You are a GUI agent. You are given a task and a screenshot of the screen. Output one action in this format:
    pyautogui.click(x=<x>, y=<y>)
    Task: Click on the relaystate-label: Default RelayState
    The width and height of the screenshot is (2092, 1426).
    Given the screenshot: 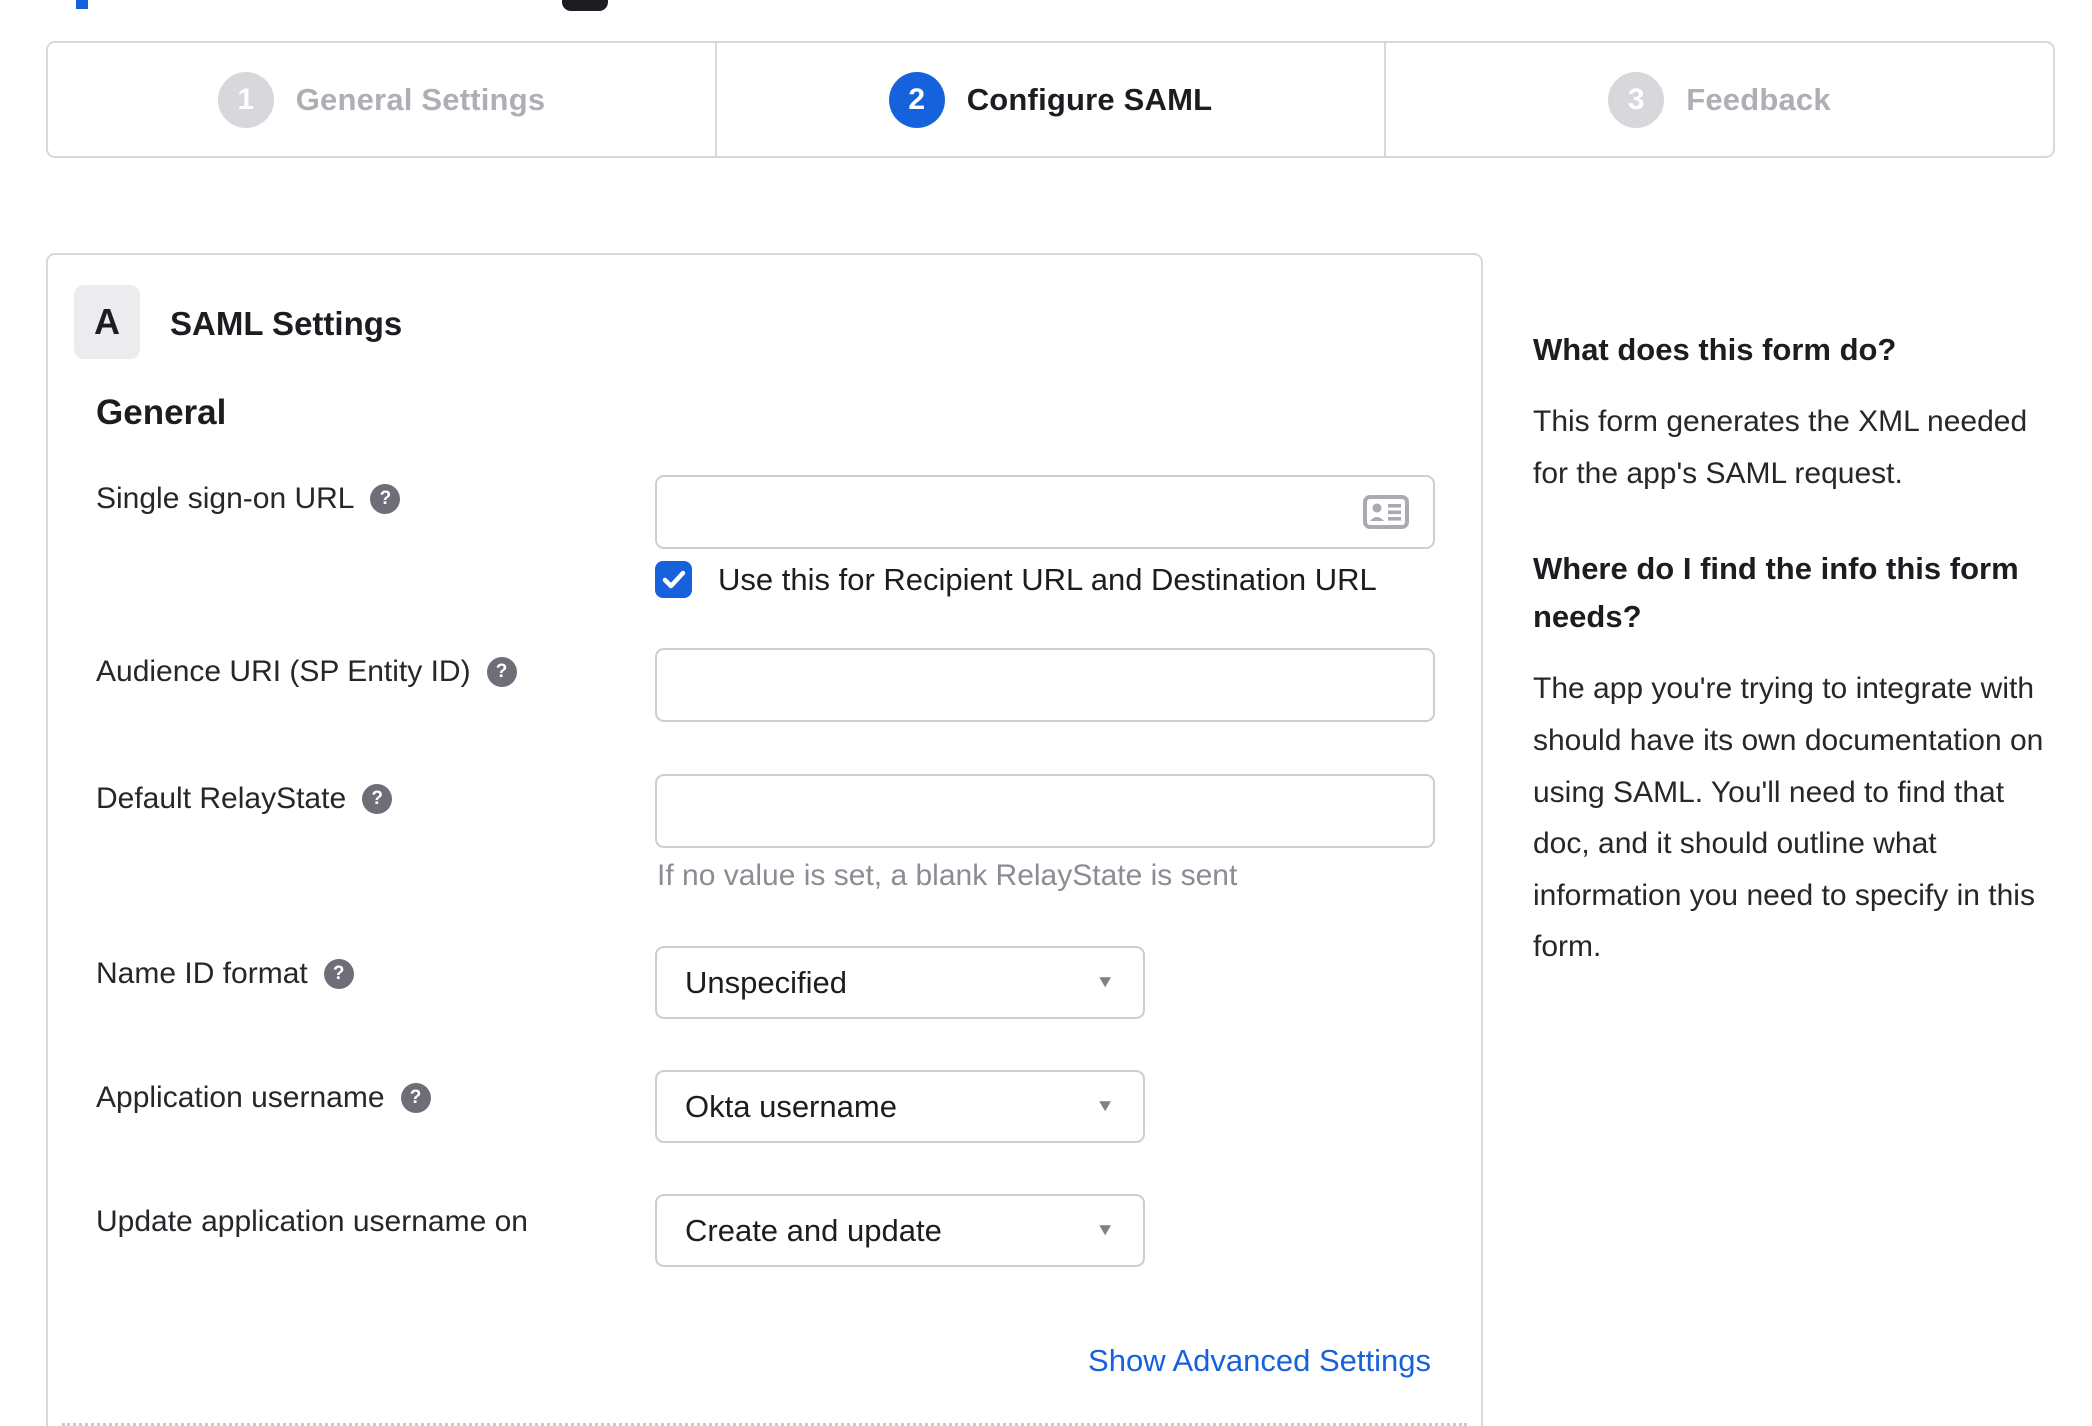 What is the action you would take?
    pyautogui.click(x=221, y=798)
    